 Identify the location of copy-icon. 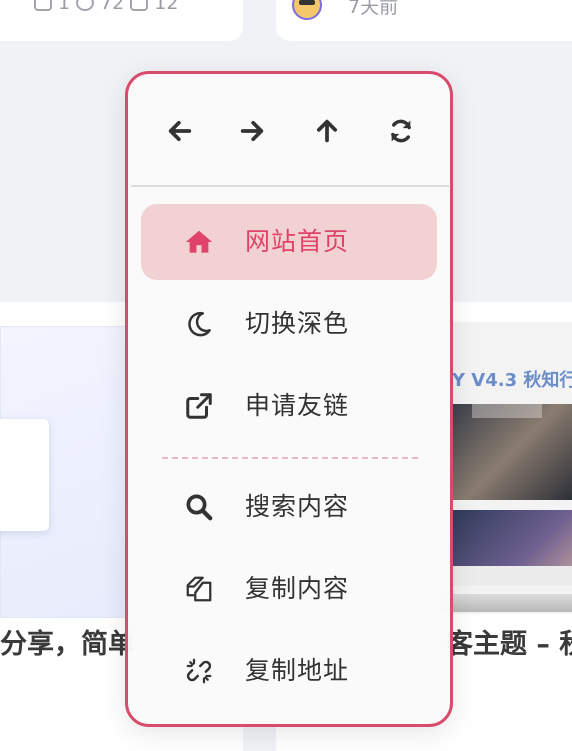
(199, 589).